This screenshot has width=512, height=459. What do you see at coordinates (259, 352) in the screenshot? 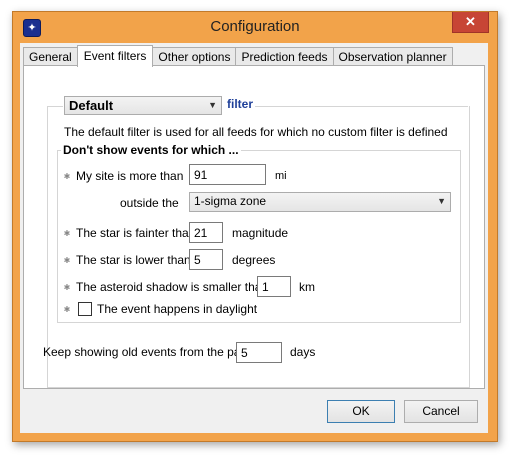
I see `keep-days-input` at bounding box center [259, 352].